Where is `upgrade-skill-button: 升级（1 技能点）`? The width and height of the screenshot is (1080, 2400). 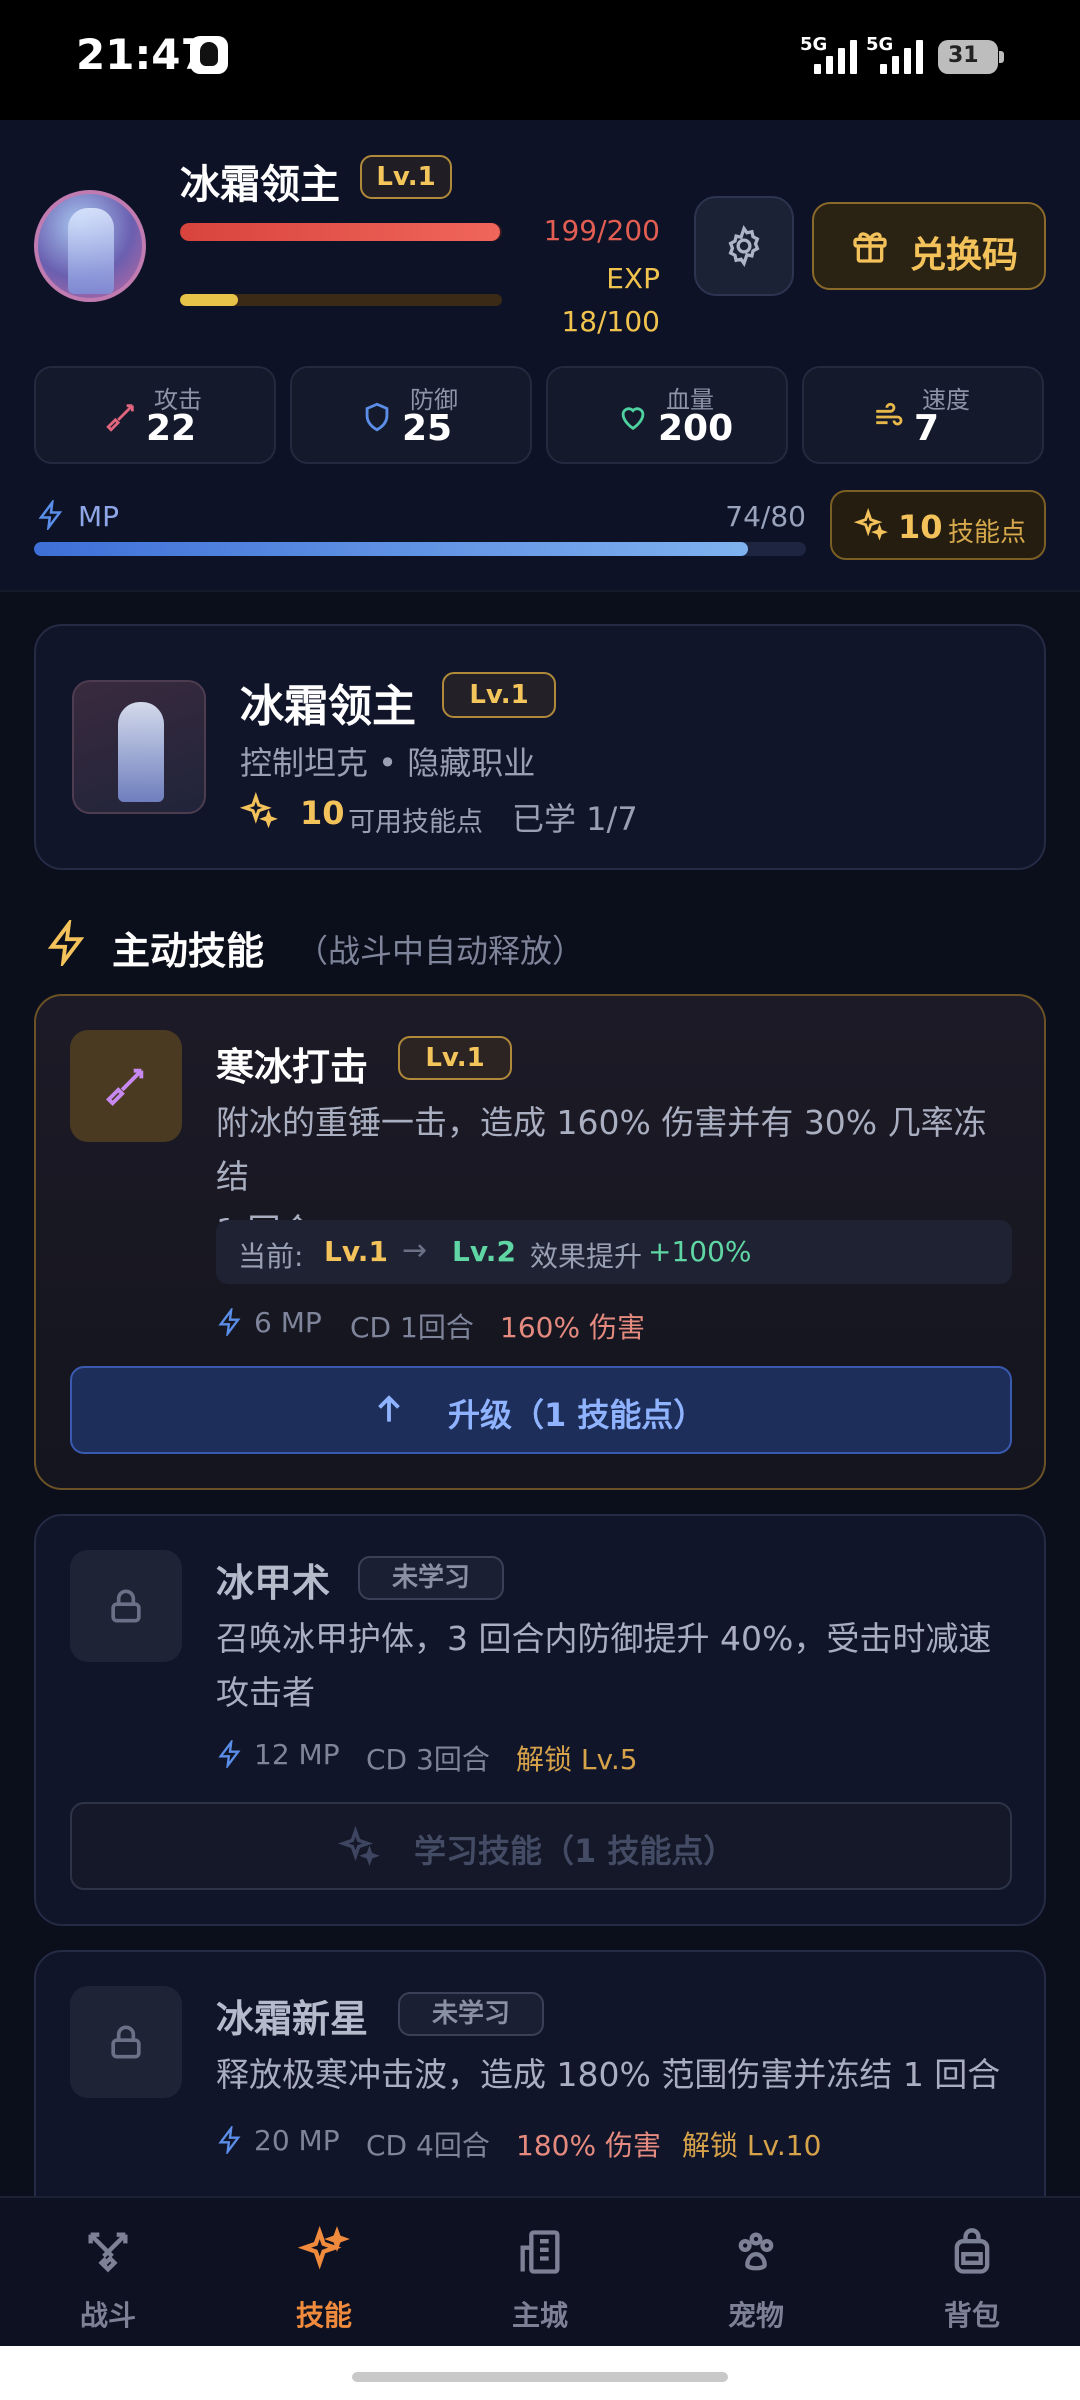
upgrade-skill-button: 升级（1 技能点） is located at coordinates (541, 1410).